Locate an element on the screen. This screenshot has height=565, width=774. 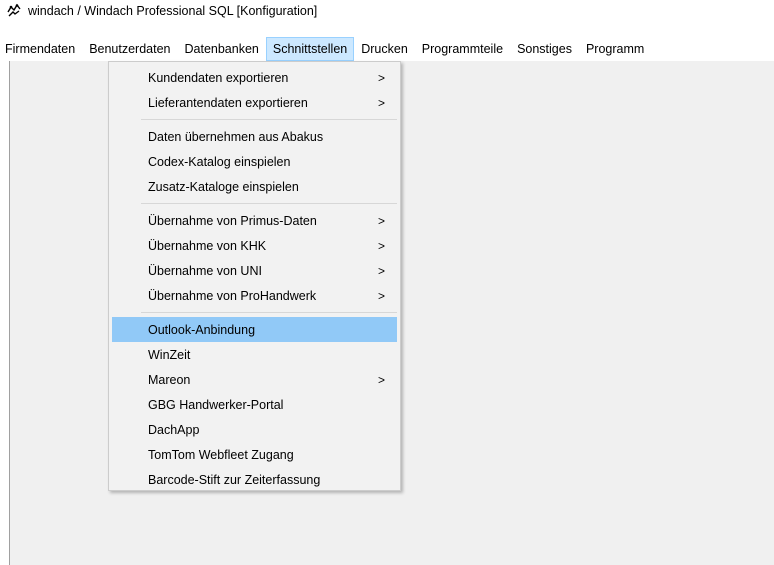
menu-item-tomtom-webfleet-zugang: TomTom Webfleet Zugang is located at coordinates (254, 454).